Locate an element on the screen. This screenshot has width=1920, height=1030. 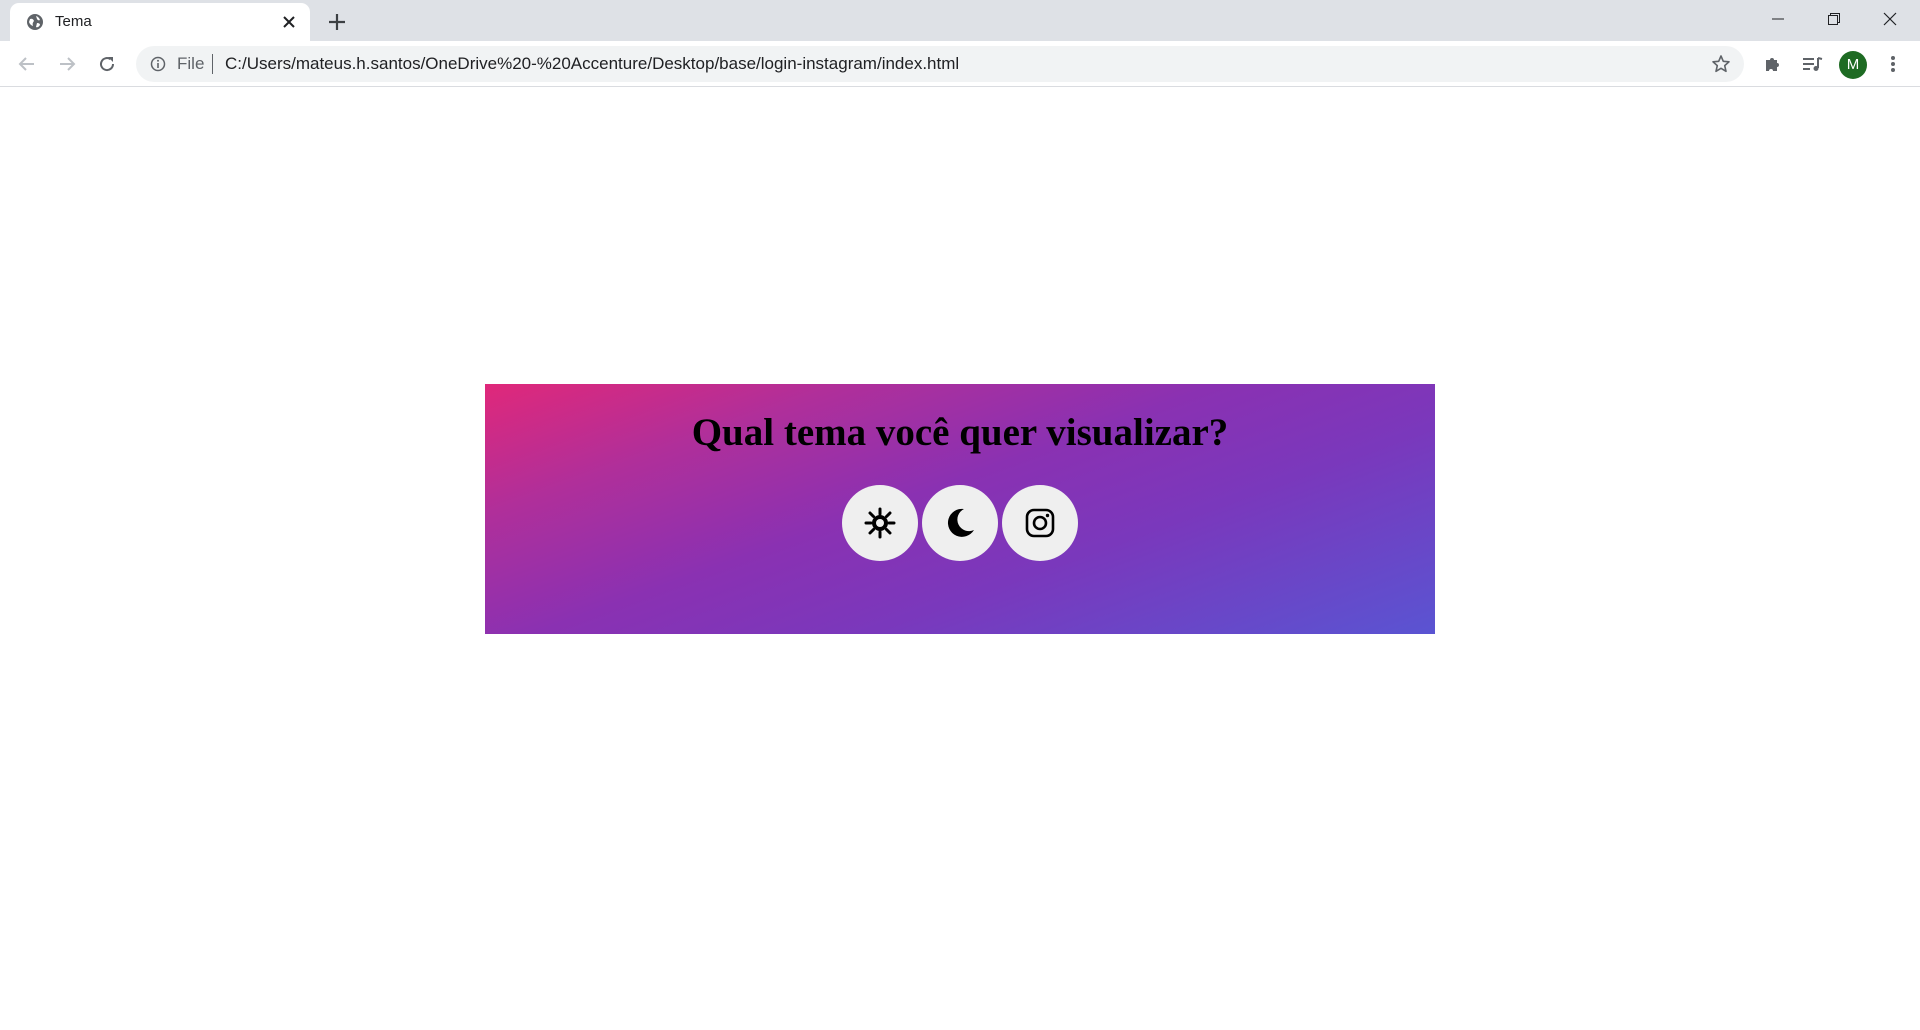
media-control-button is located at coordinates (1812, 64).